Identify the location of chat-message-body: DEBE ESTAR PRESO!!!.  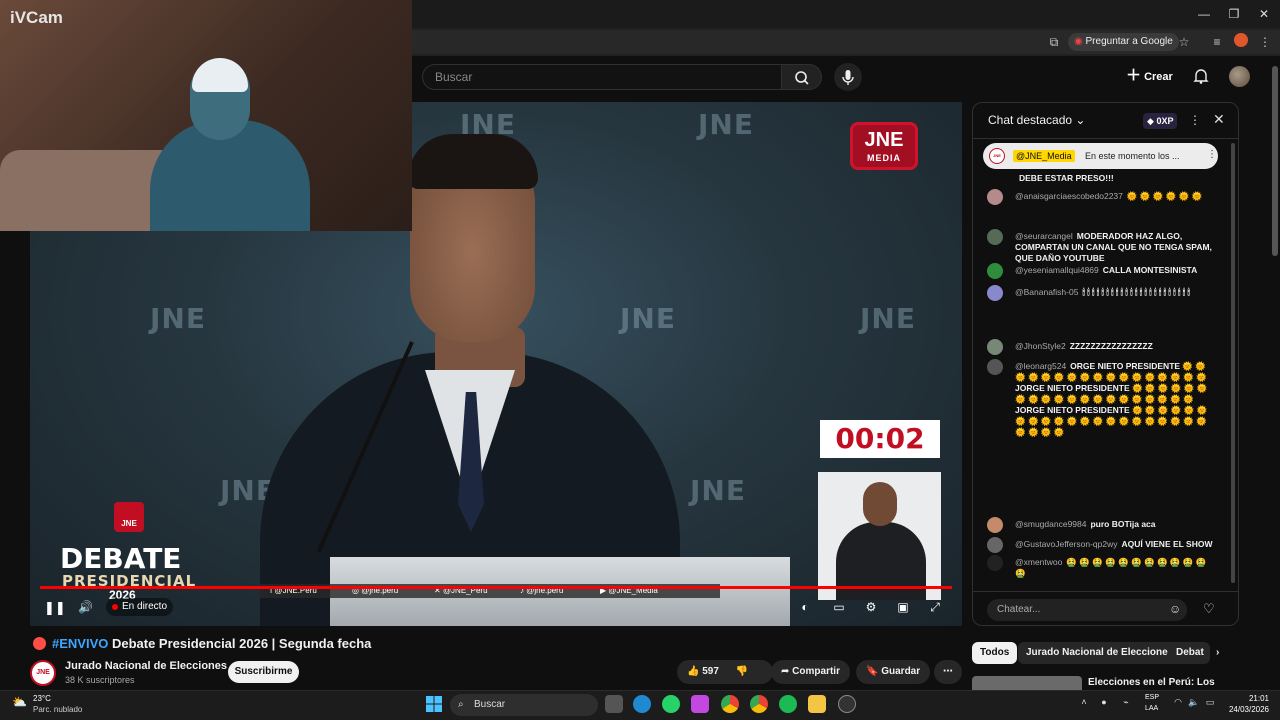
(1115, 178).